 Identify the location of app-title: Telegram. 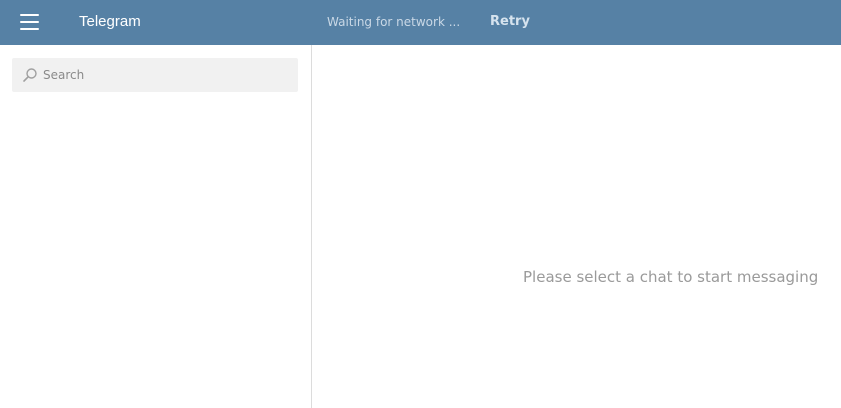
(110, 21).